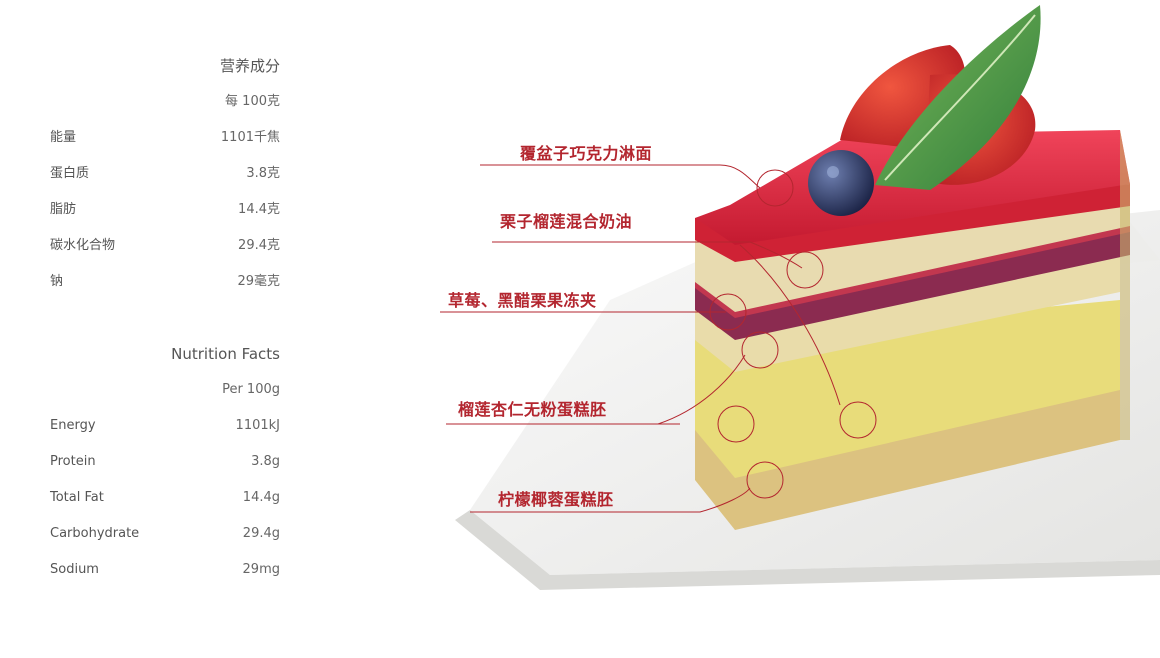  Describe the element at coordinates (73, 461) in the screenshot. I see `nutrient-name: Protein` at that location.